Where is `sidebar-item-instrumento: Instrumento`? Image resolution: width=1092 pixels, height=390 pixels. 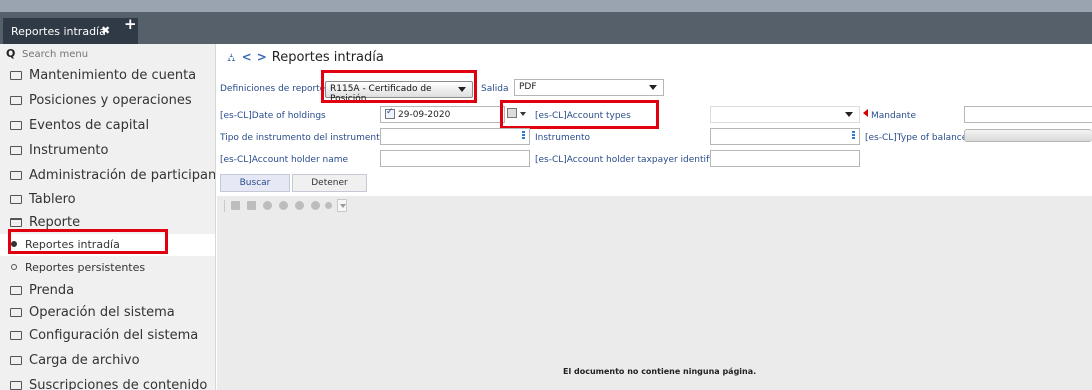 sidebar-item-instrumento: Instrumento is located at coordinates (107, 151).